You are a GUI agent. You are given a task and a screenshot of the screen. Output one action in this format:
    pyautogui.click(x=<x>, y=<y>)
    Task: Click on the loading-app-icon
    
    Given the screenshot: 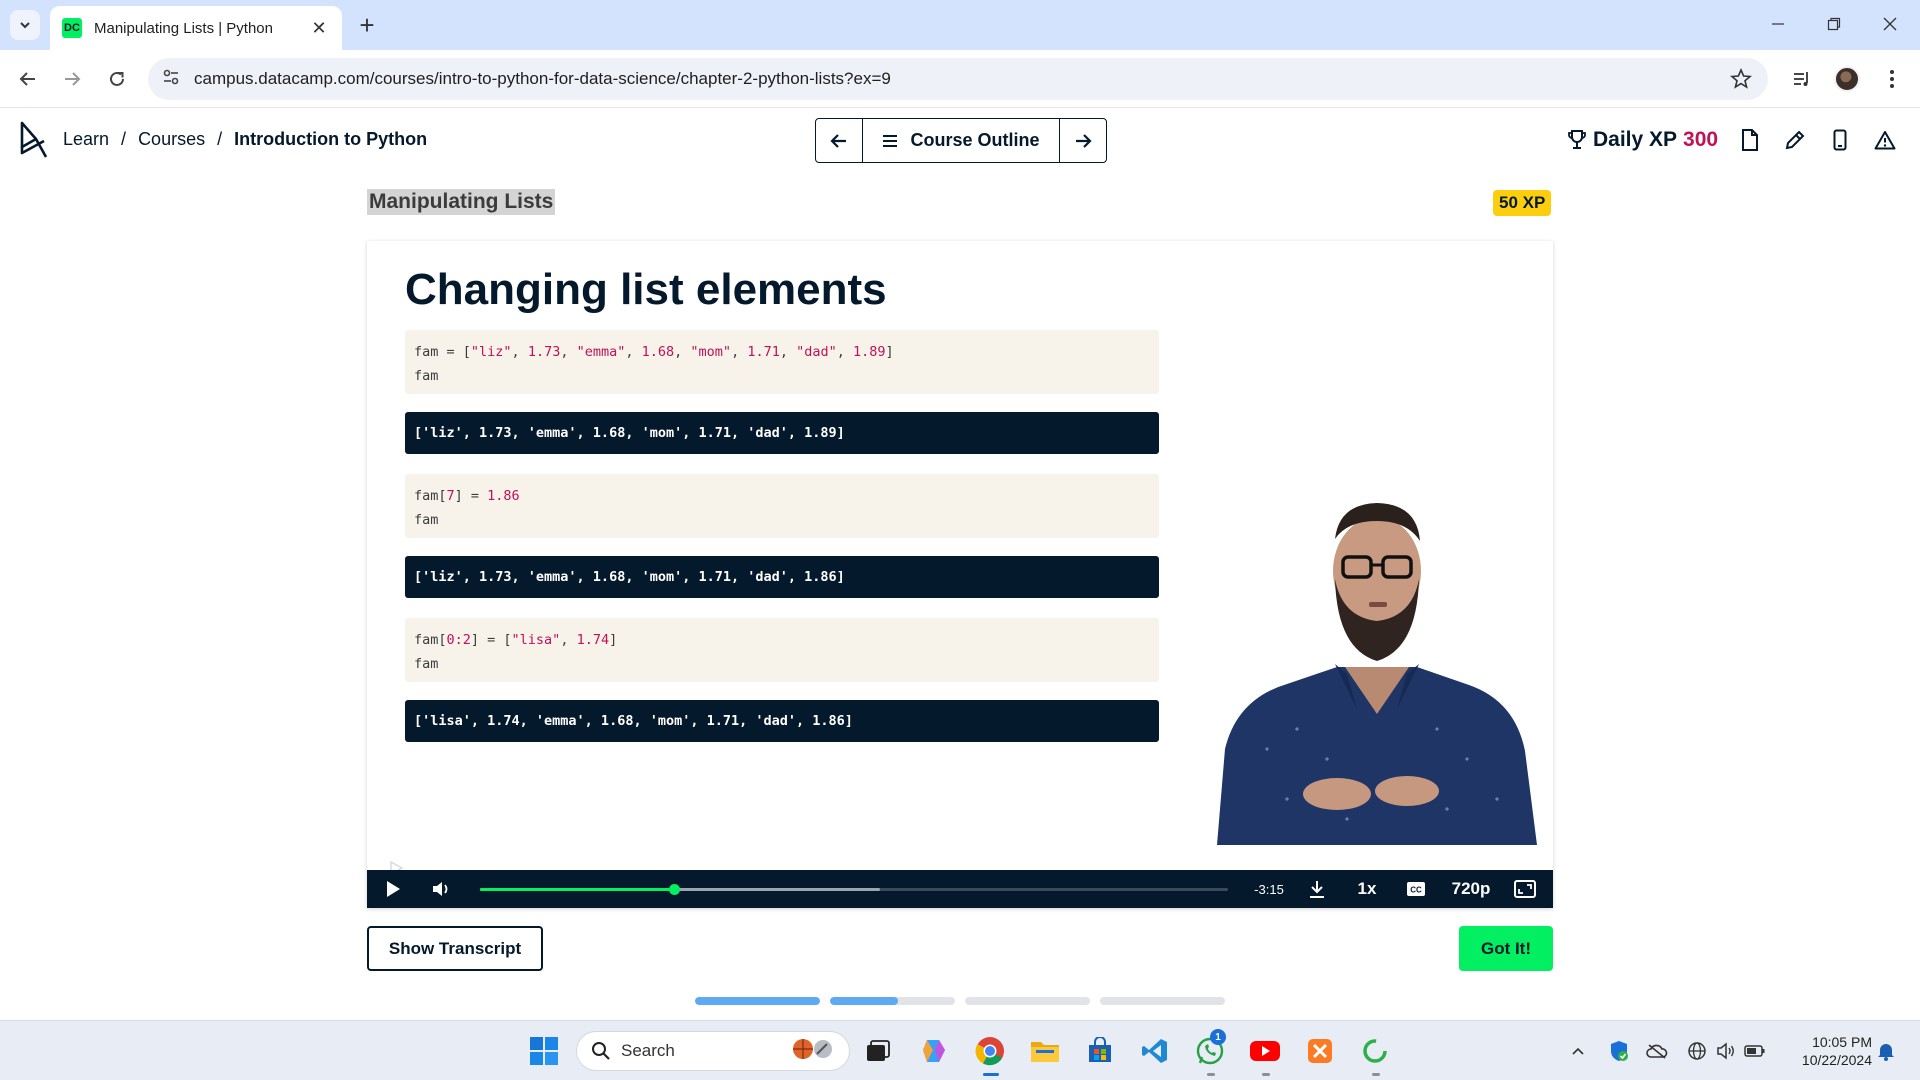 What is the action you would take?
    pyautogui.click(x=1375, y=1051)
    